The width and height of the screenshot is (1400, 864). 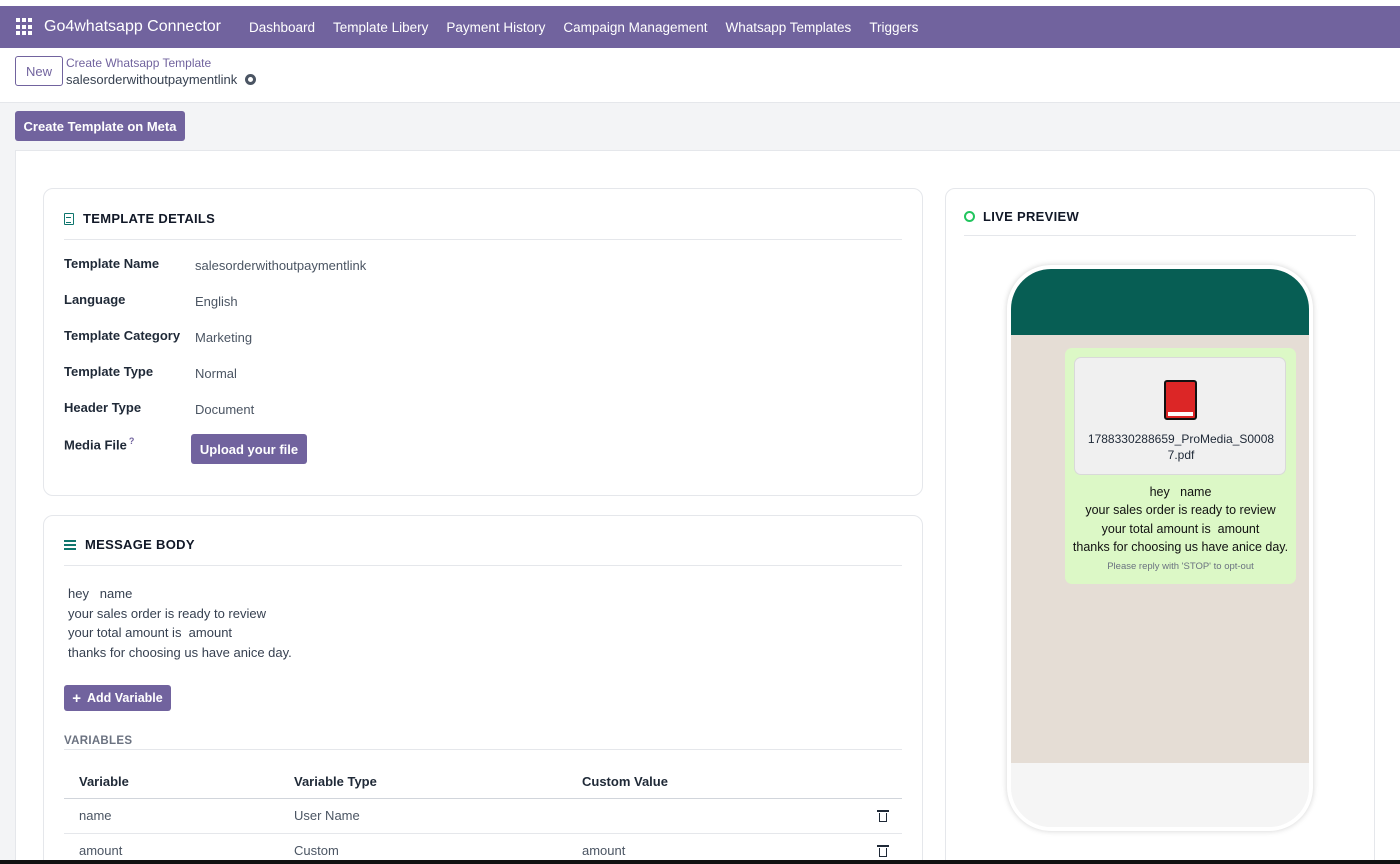 What do you see at coordinates (95, 445) in the screenshot?
I see `media-file-label: Media File` at bounding box center [95, 445].